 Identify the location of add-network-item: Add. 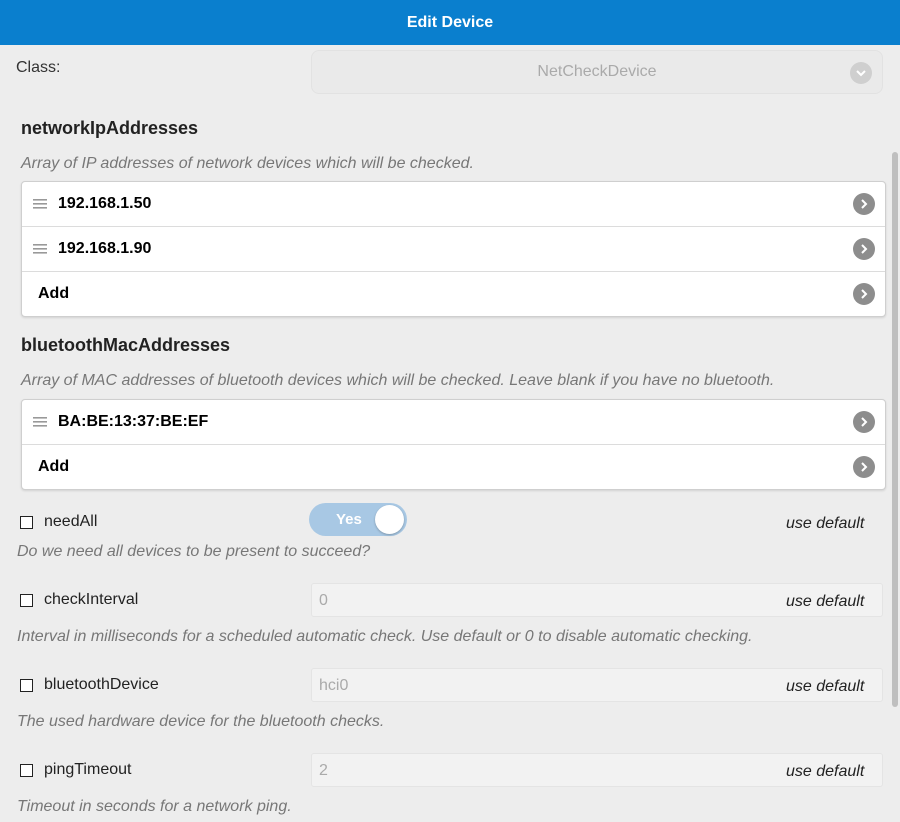
(453, 294).